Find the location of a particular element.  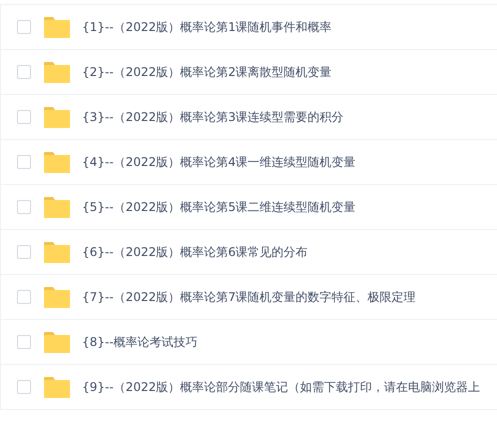

folder-name: {5}--（2022版）概率论第5课二维连续型随机变量 is located at coordinates (219, 207).